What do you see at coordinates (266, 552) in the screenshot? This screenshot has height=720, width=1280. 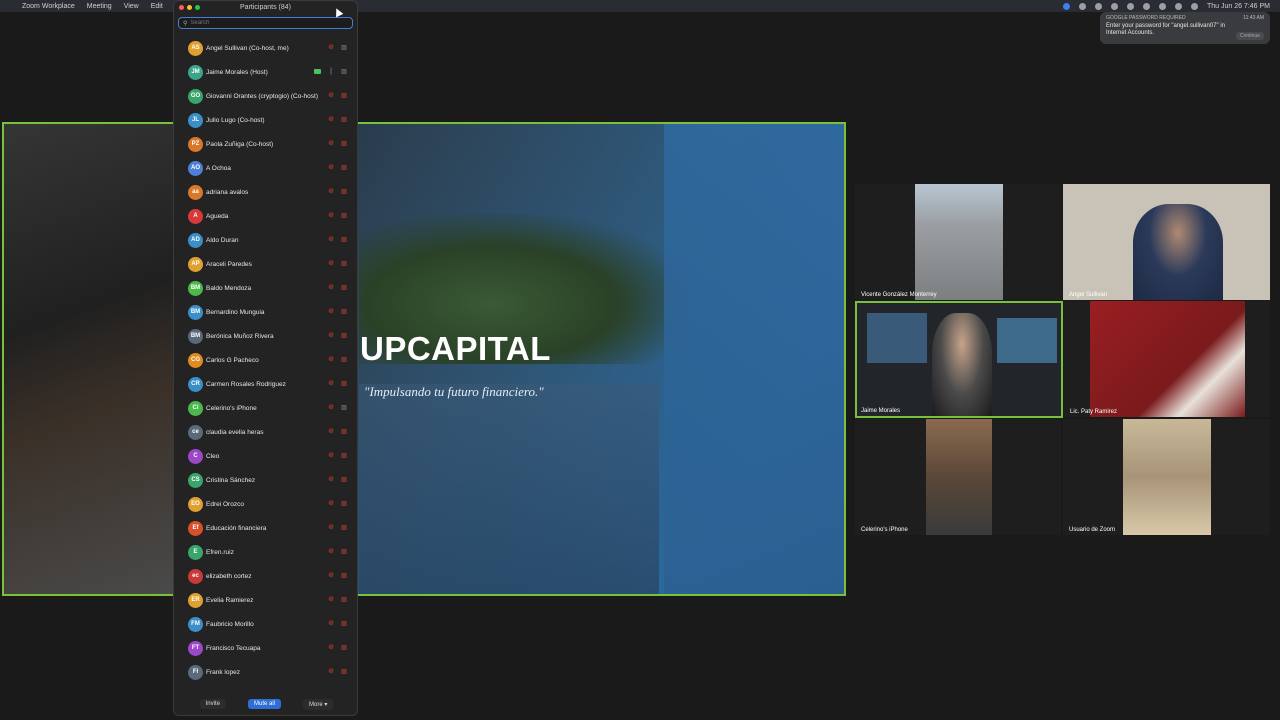 I see `participant-row: E Efren.ruiz ⊘ ▨` at bounding box center [266, 552].